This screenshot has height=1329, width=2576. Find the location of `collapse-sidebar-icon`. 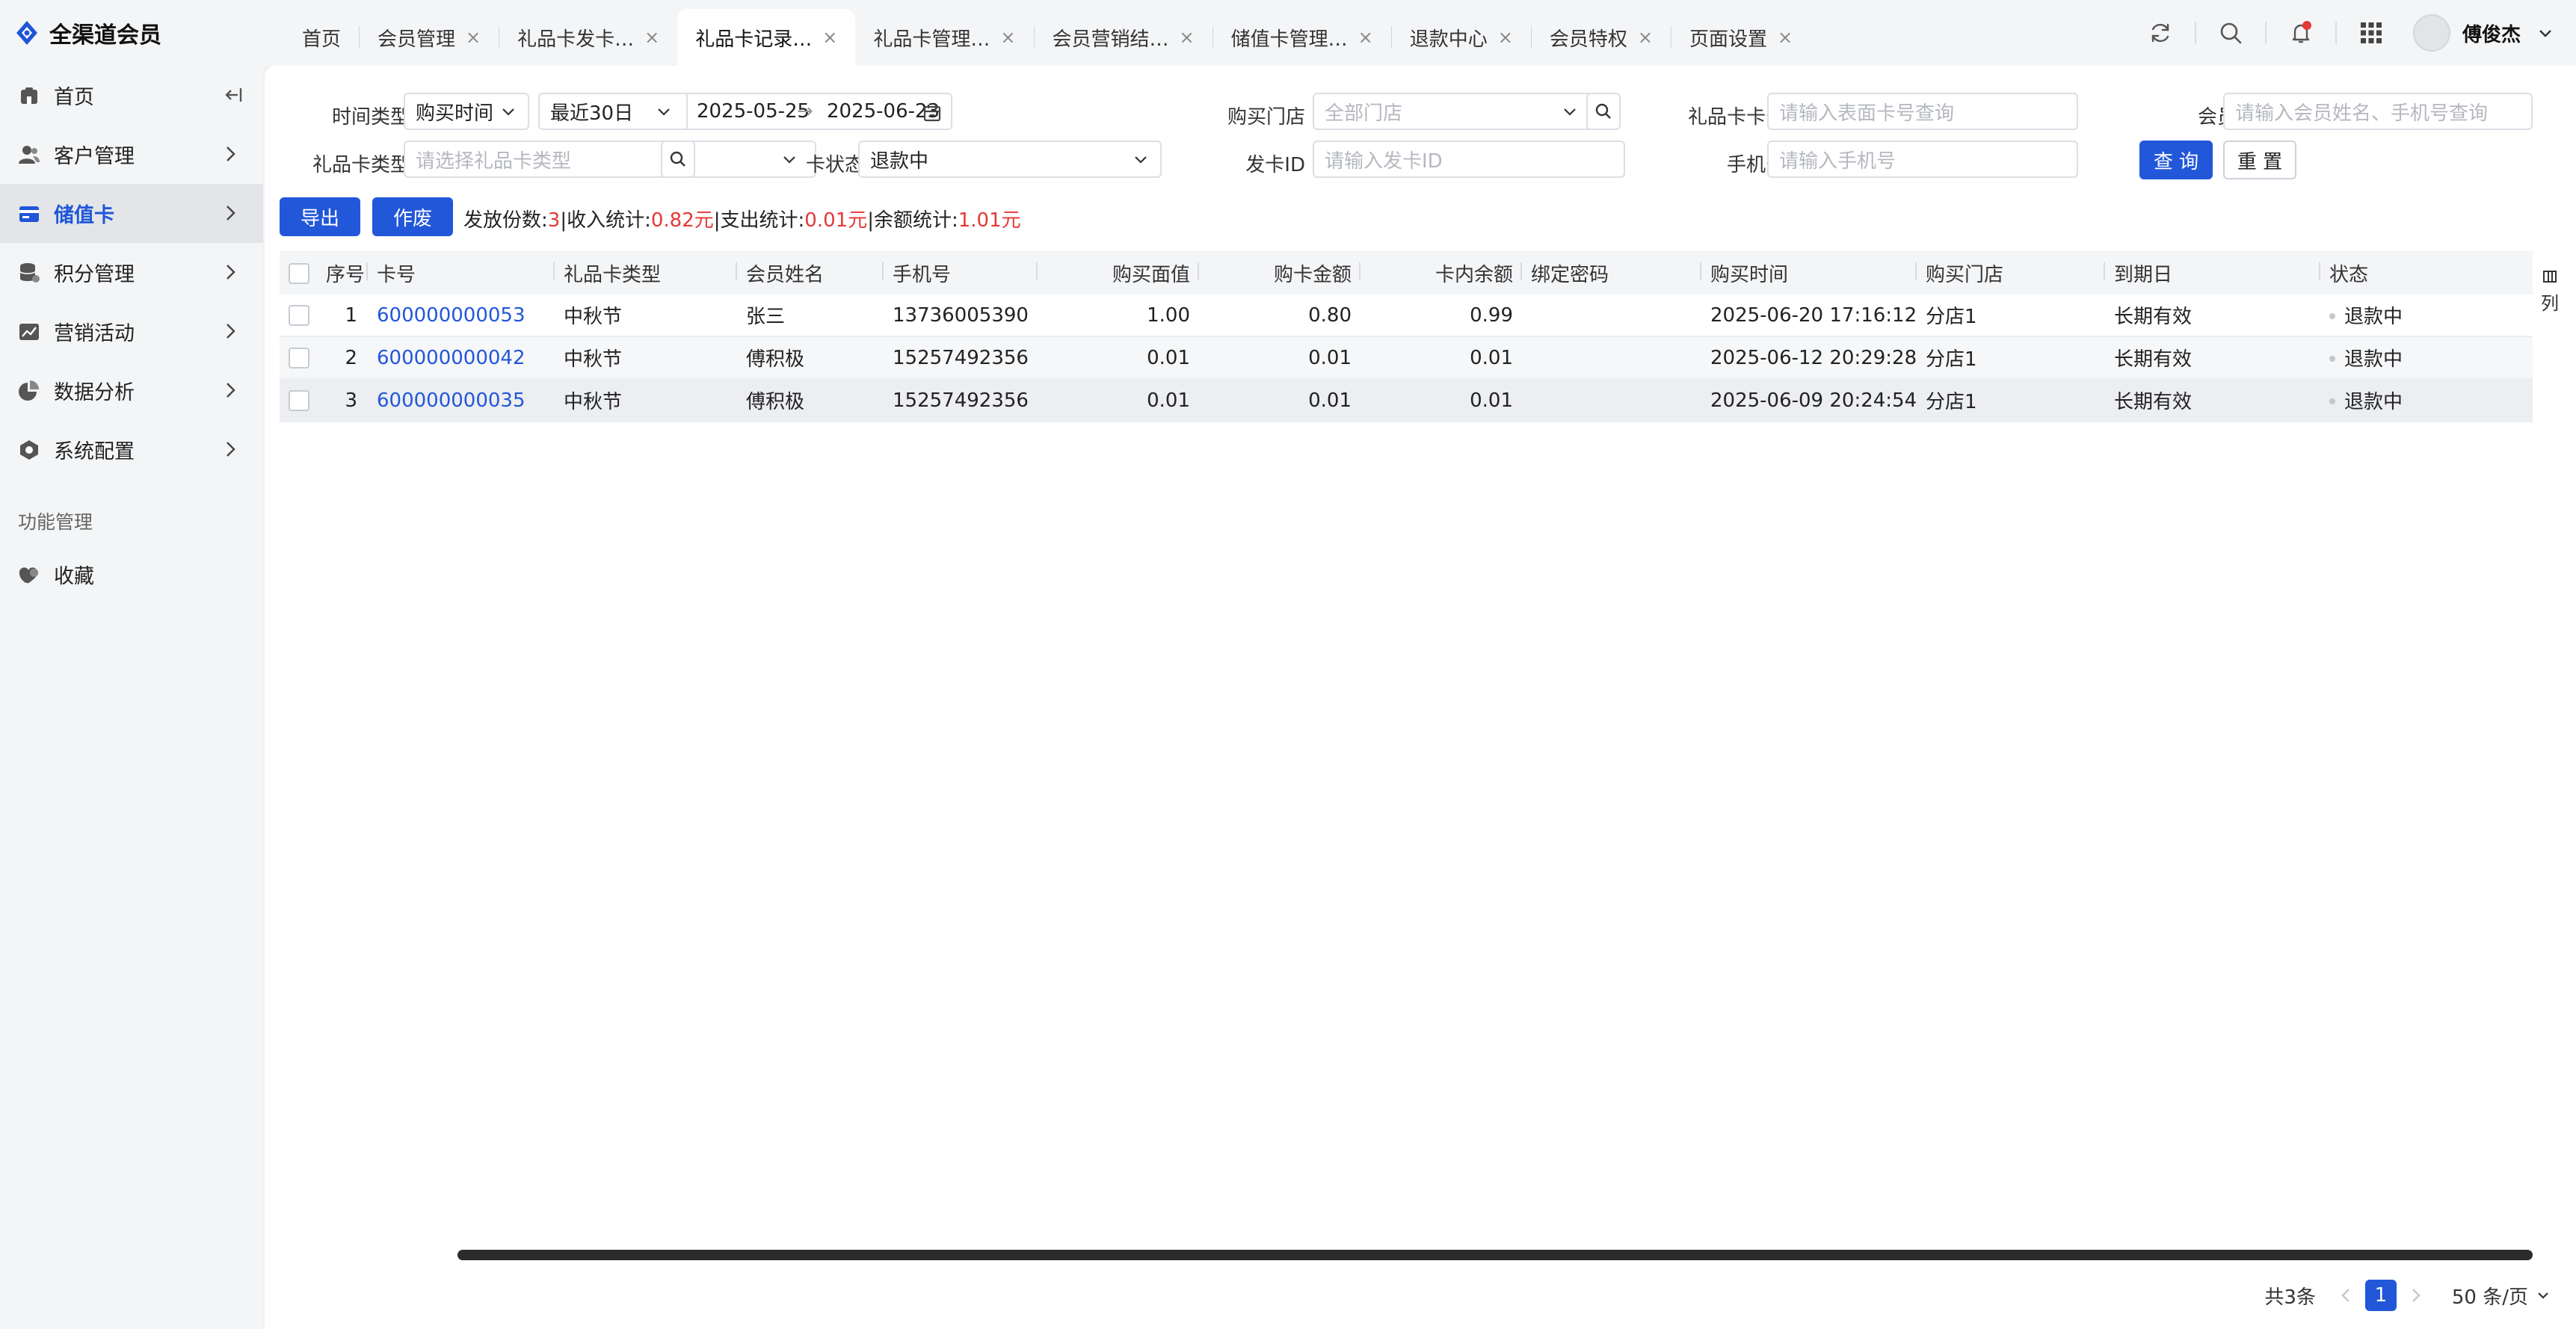

collapse-sidebar-icon is located at coordinates (234, 95).